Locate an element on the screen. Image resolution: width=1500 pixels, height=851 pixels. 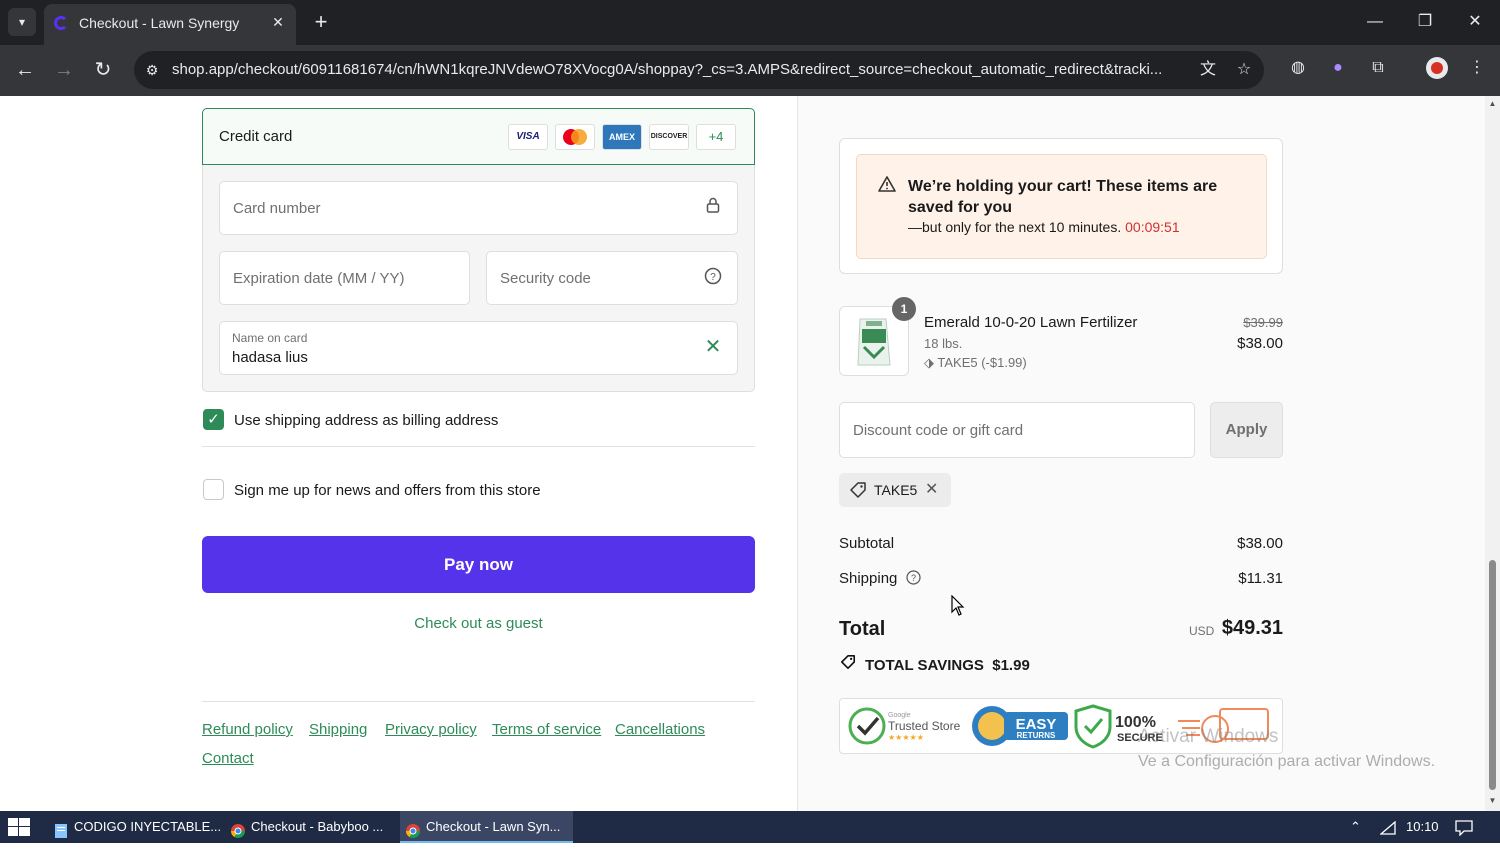
applied-code-text: TAKE5 is located at coordinates (896, 490).